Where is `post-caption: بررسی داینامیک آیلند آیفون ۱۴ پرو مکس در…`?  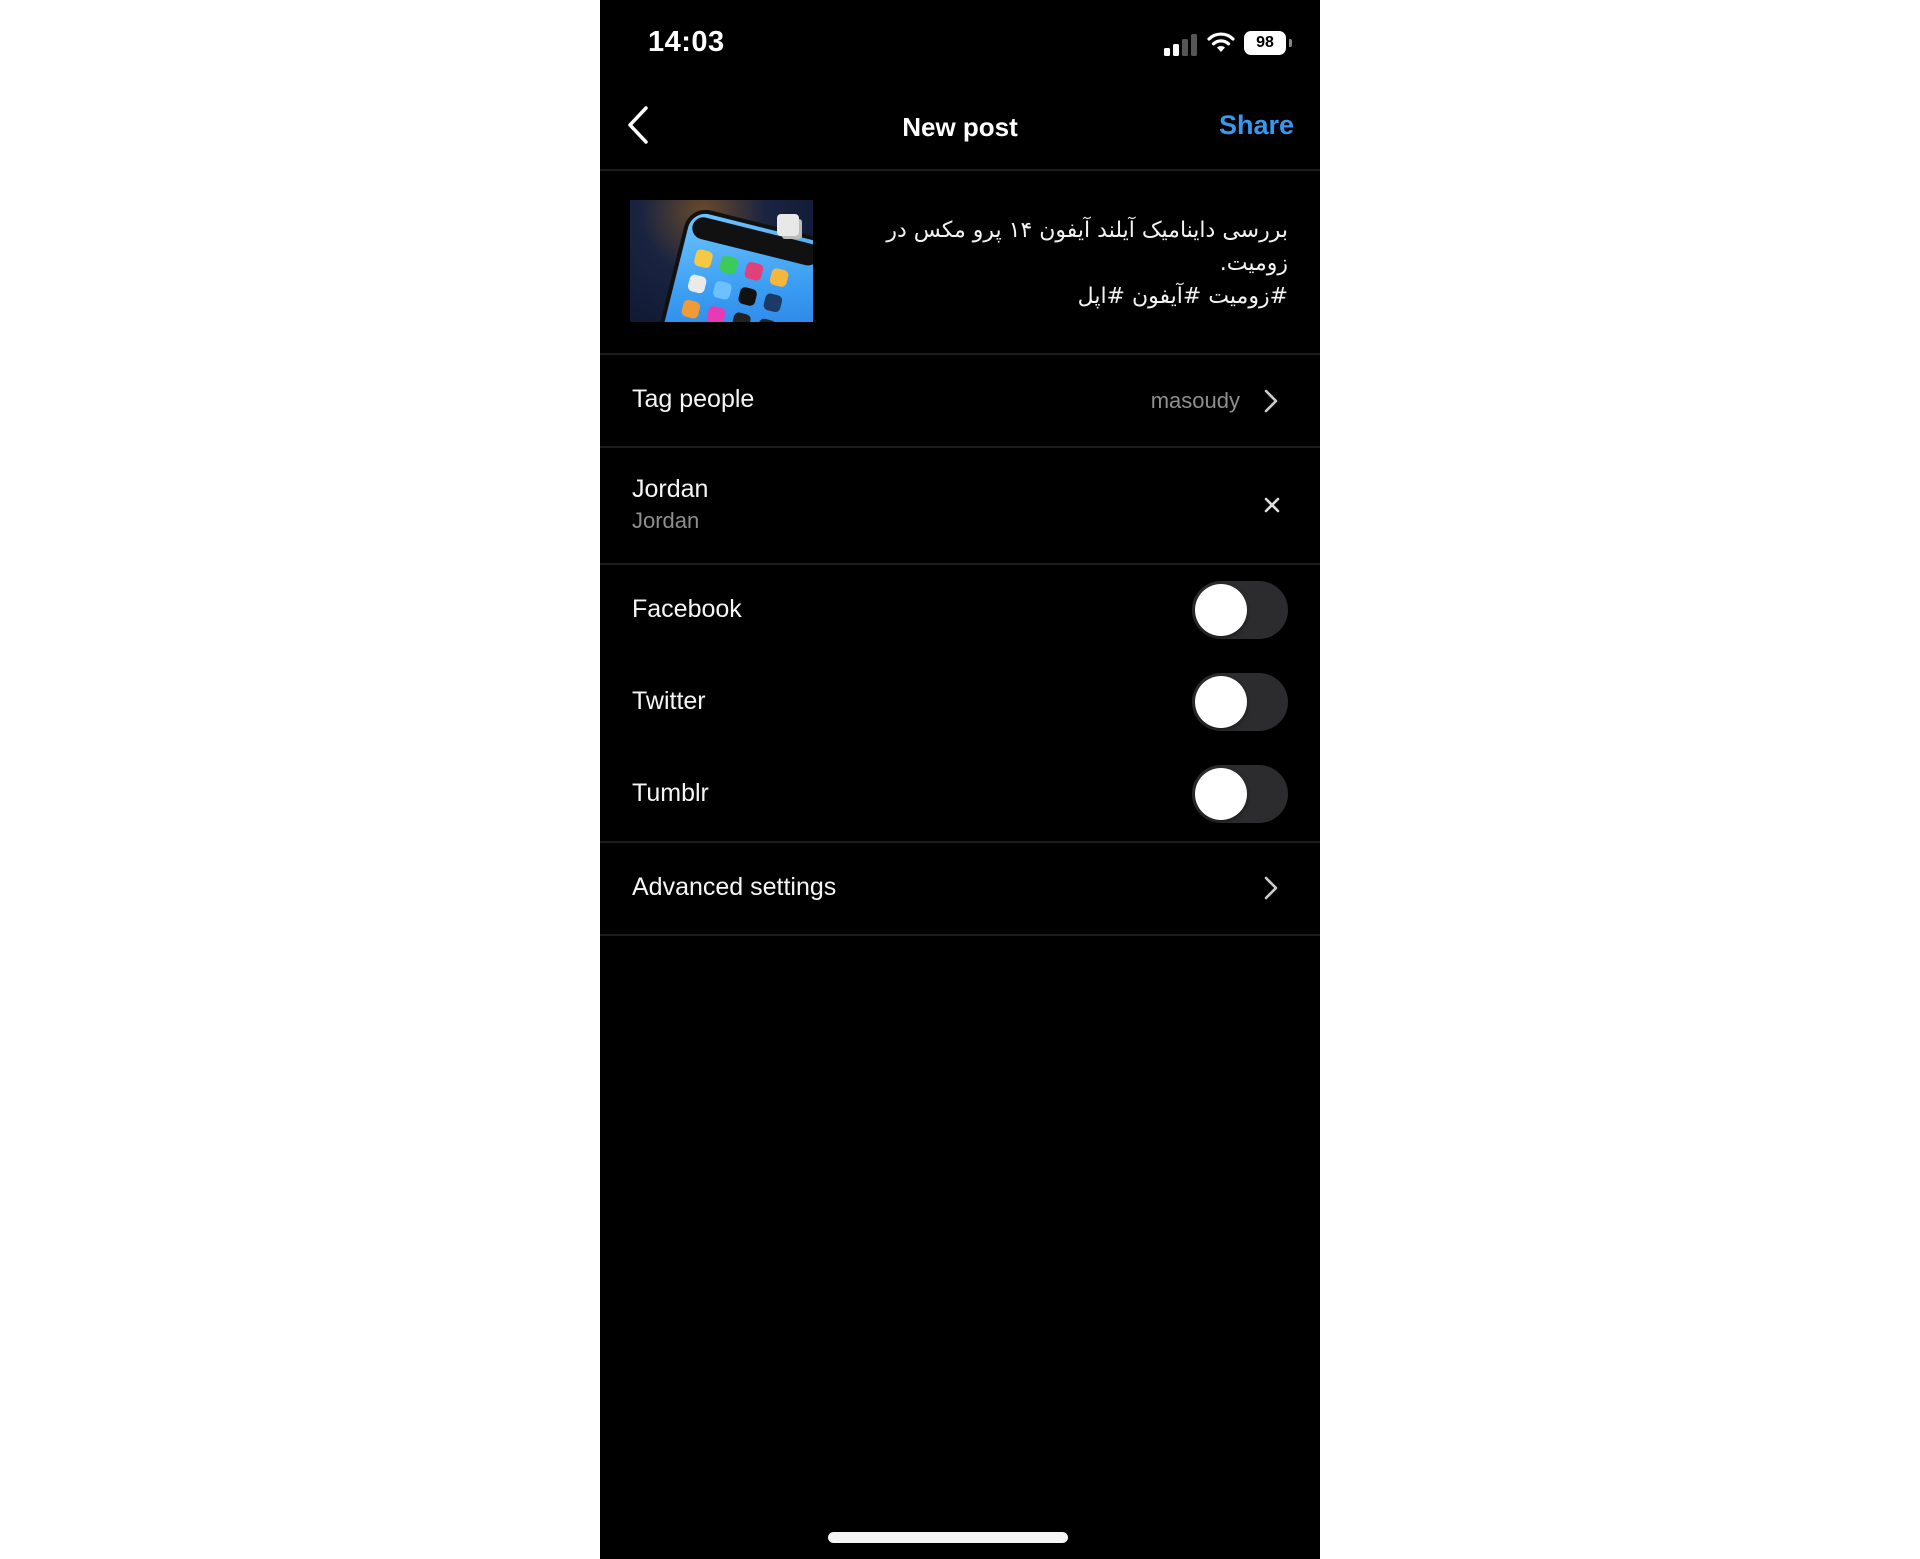
post-caption: بررسی داینامیک آیلند آیفون ۱۴ پرو مکس در… is located at coordinates (1058, 263).